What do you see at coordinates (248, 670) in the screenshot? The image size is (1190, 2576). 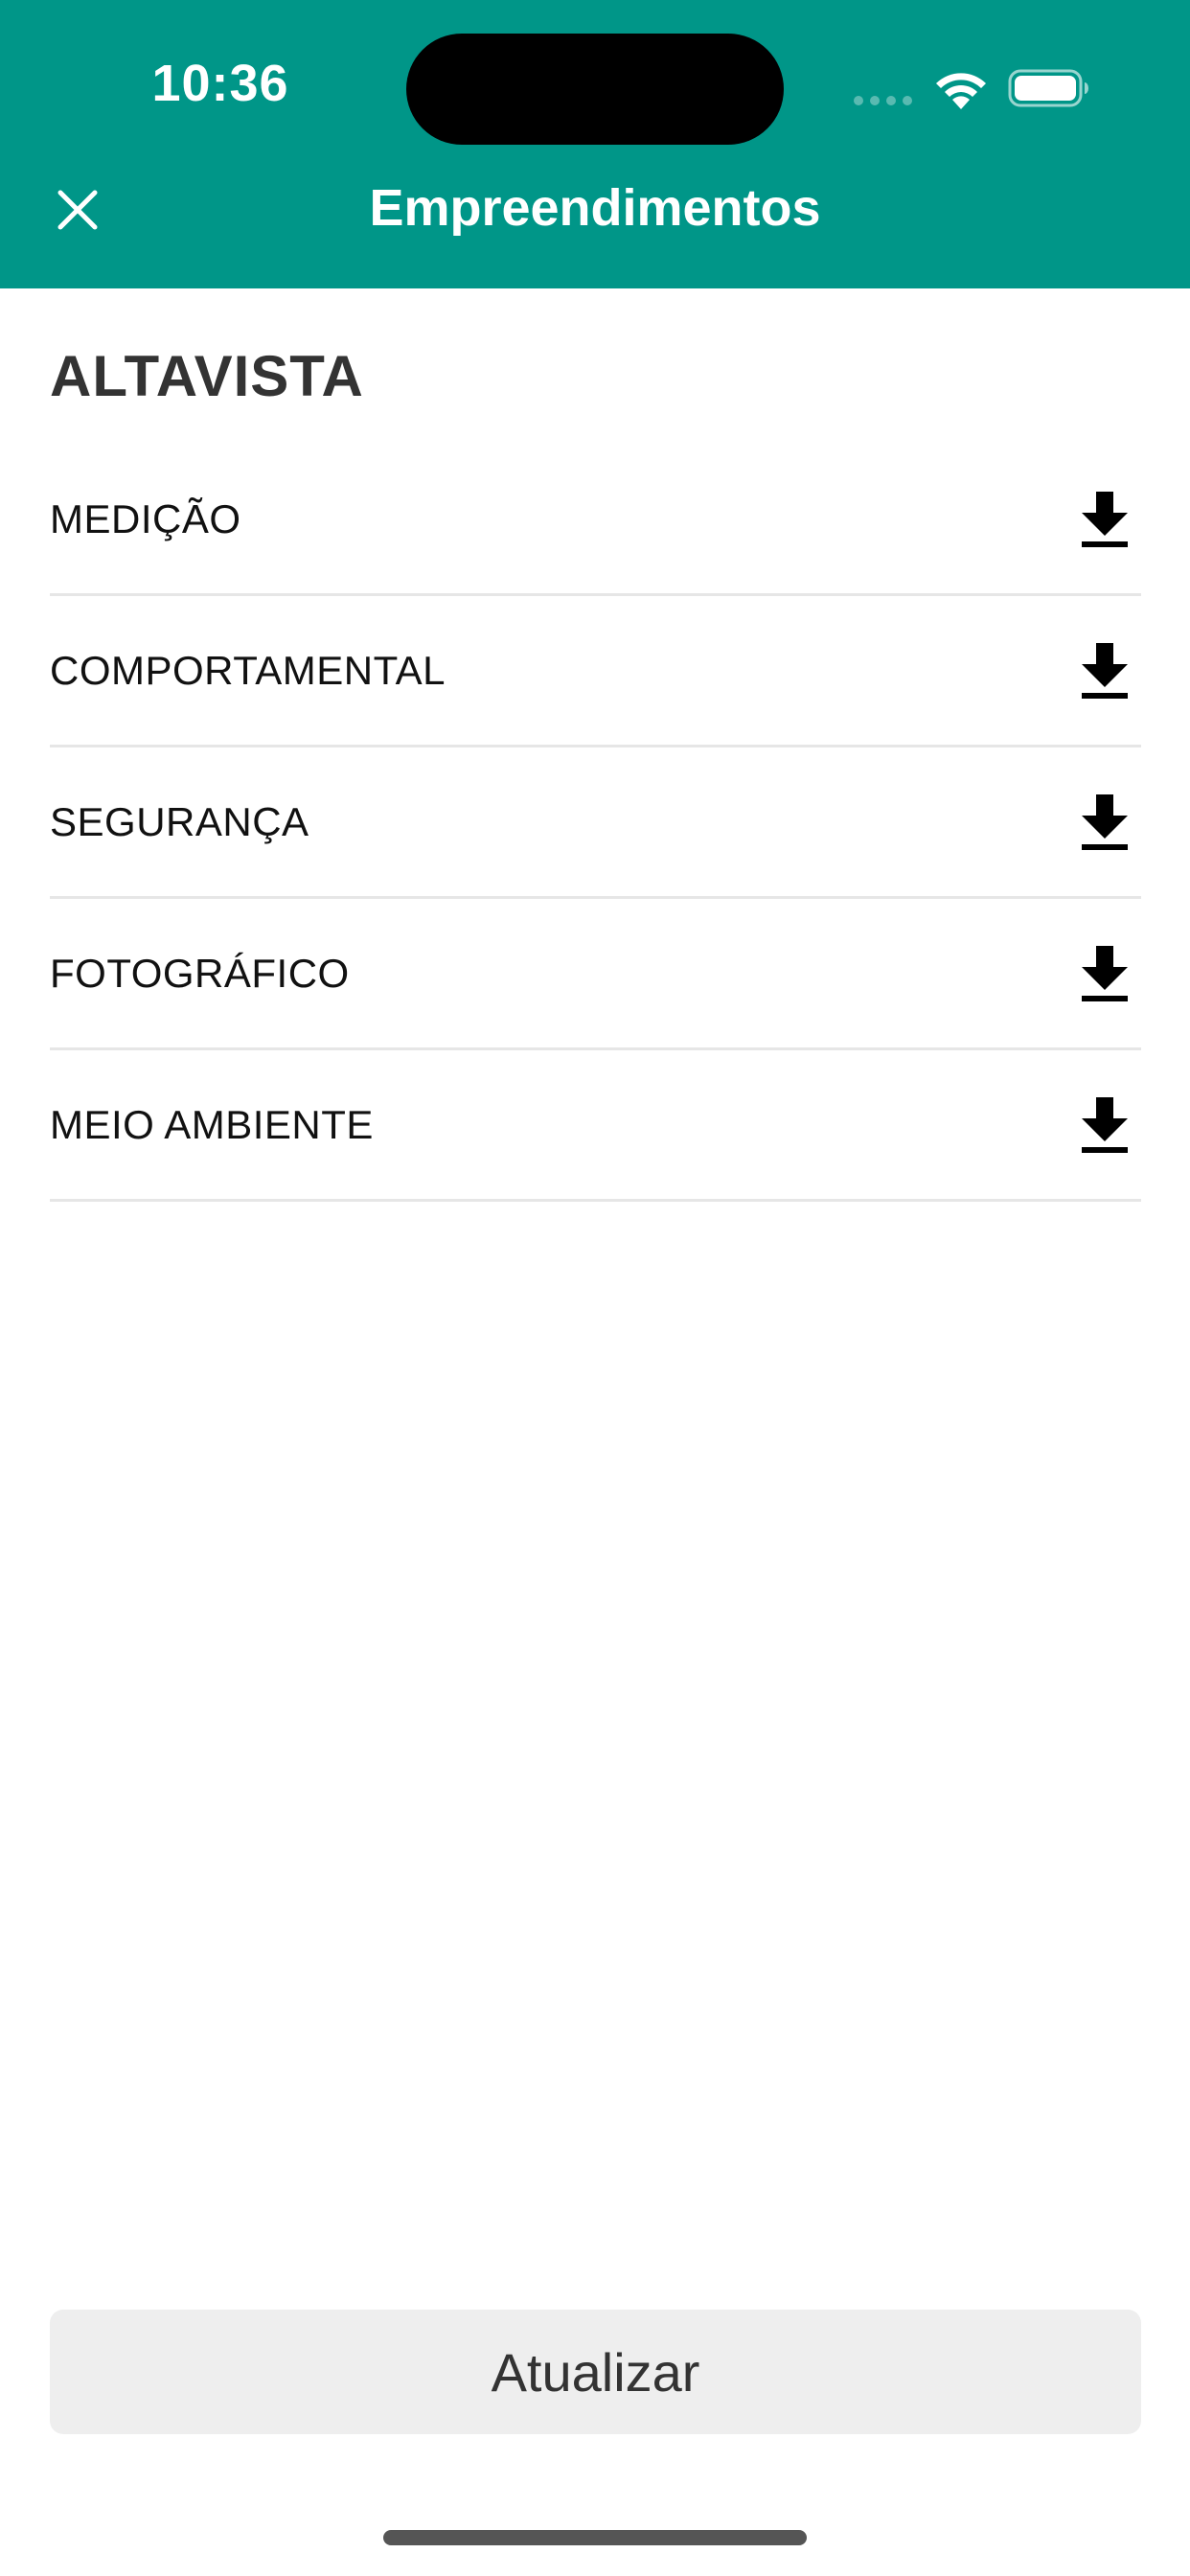 I see `list-item-label: COMPORTAMENTAL` at bounding box center [248, 670].